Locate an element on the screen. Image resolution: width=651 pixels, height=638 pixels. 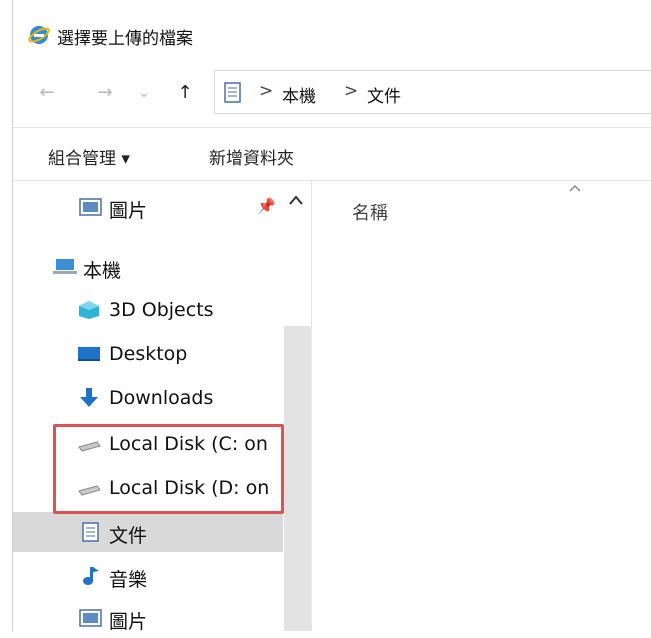
downloads-icon is located at coordinates (89, 398).